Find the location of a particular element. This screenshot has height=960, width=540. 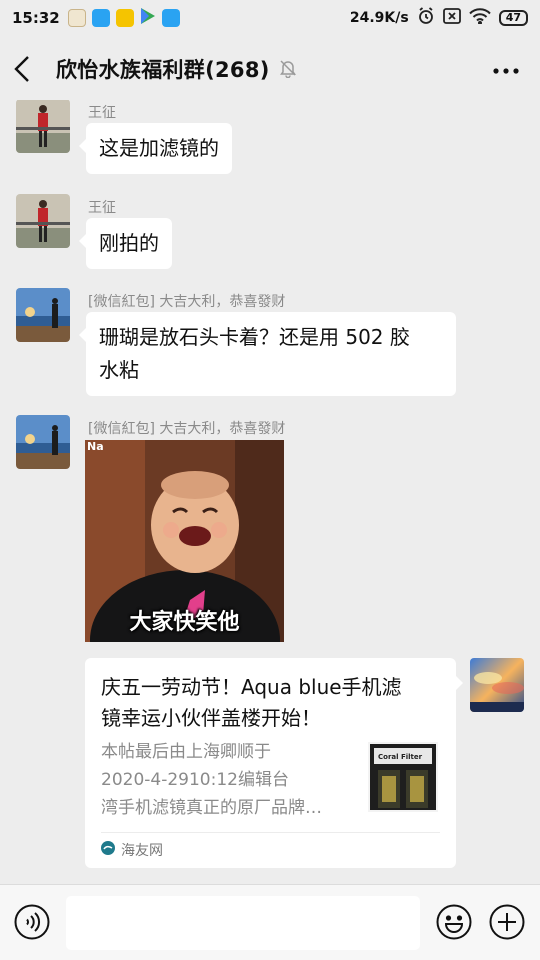

back-button is located at coordinates (28, 69).